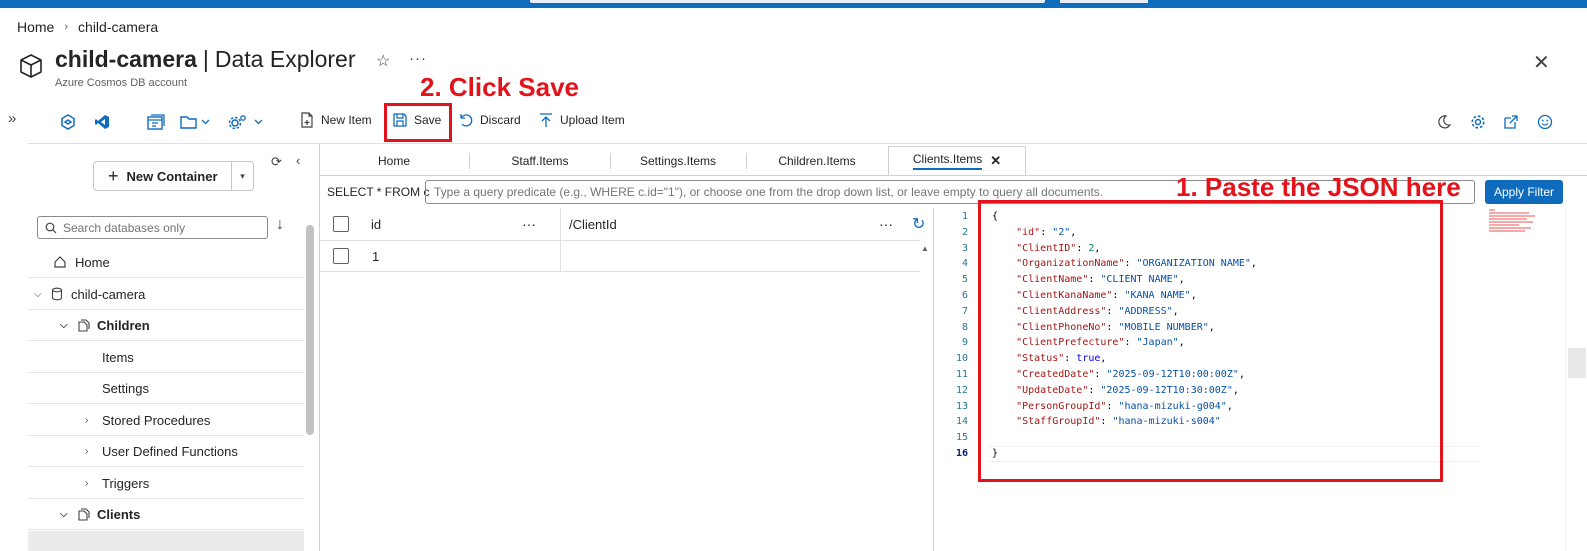 Image resolution: width=1587 pixels, height=551 pixels. I want to click on line-number: 6, so click(964, 295).